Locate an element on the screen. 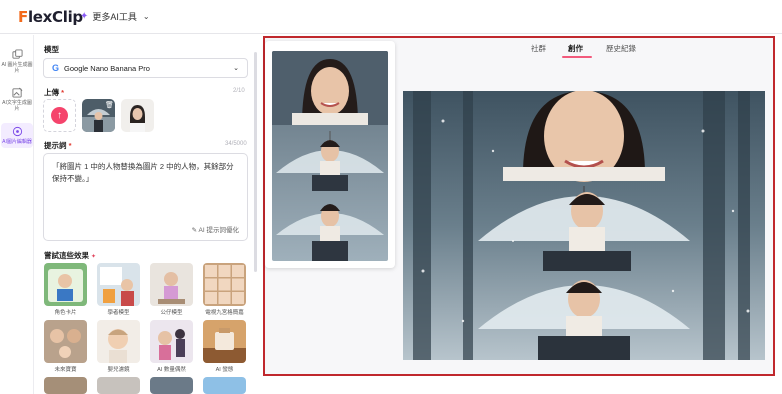  effect-name: 嬰兒濾鏡 is located at coordinates (118, 370).